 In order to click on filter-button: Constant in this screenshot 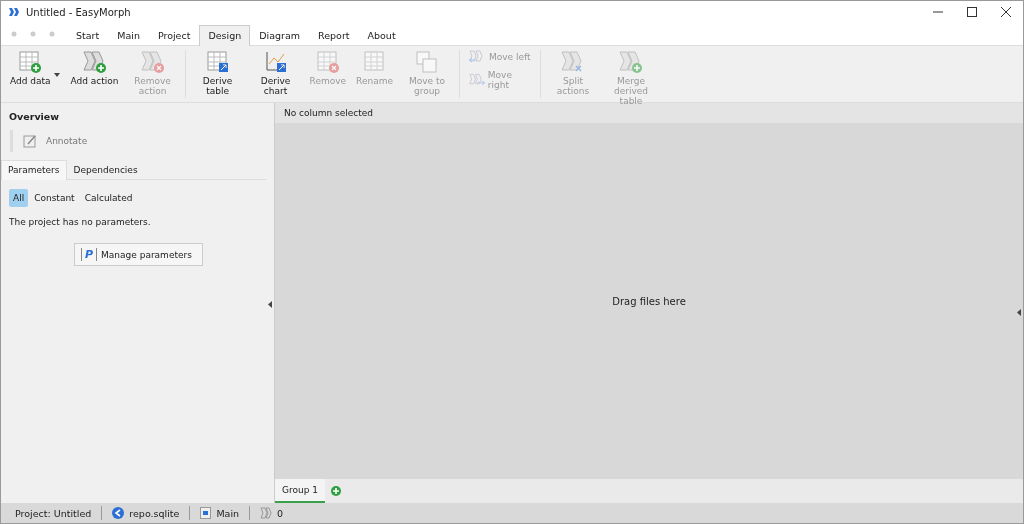, I will do `click(54, 198)`.